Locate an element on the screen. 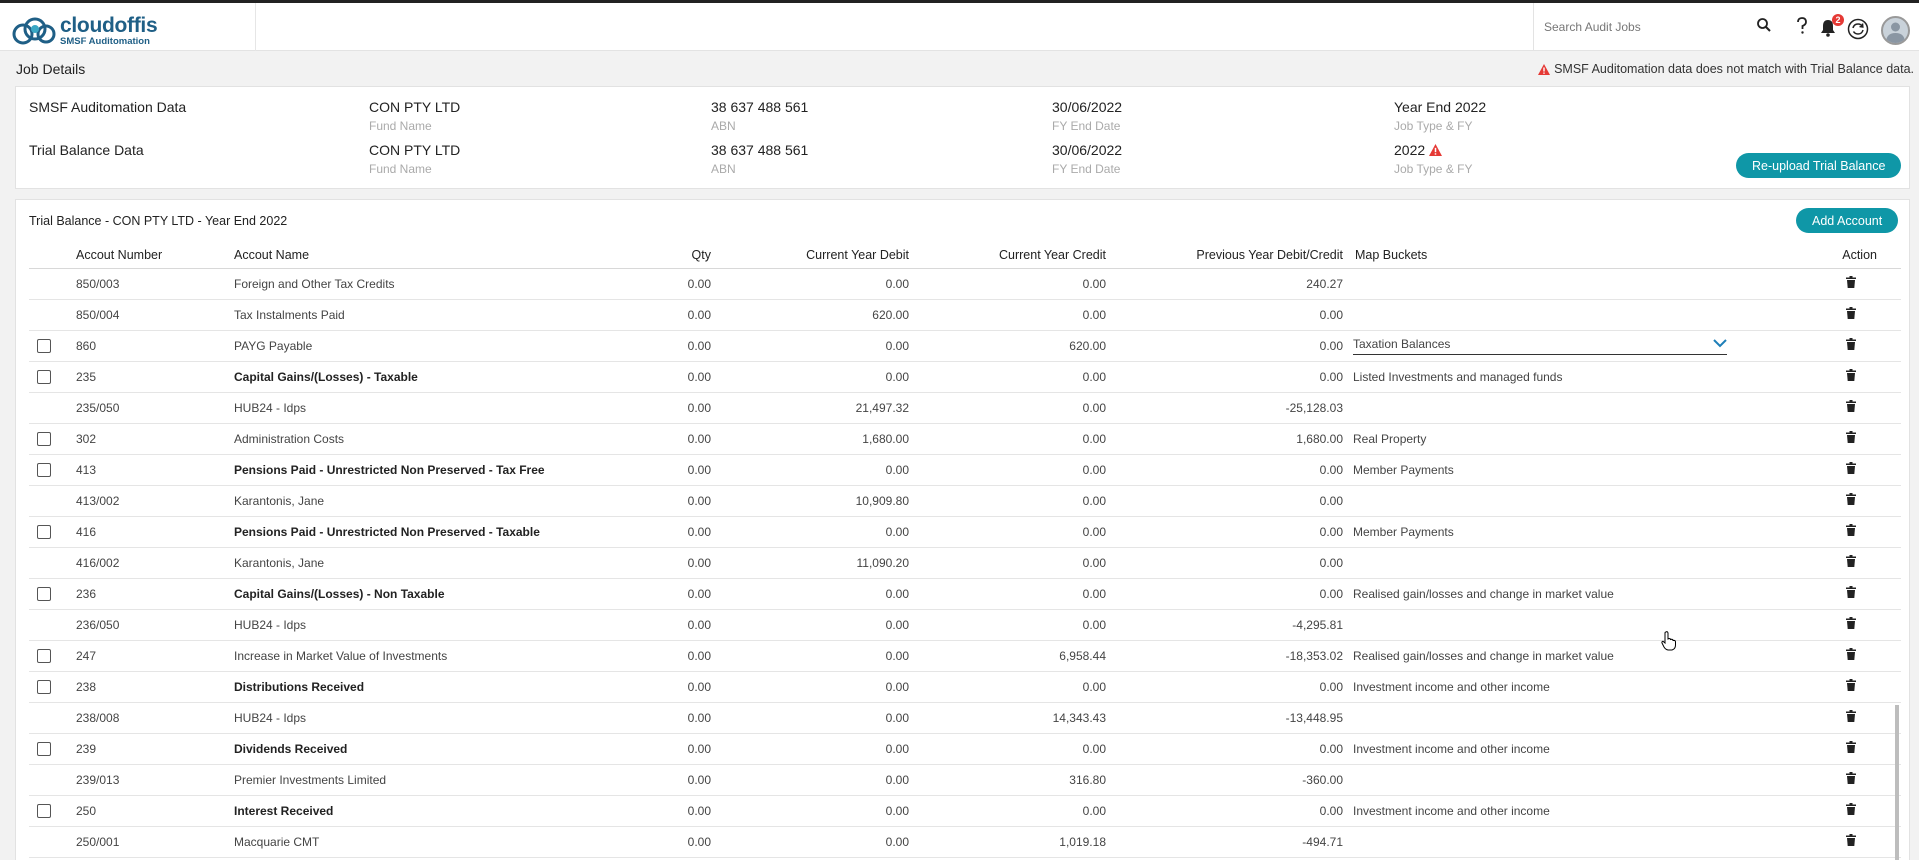 The image size is (1919, 860). abn-caption: ABN is located at coordinates (723, 169).